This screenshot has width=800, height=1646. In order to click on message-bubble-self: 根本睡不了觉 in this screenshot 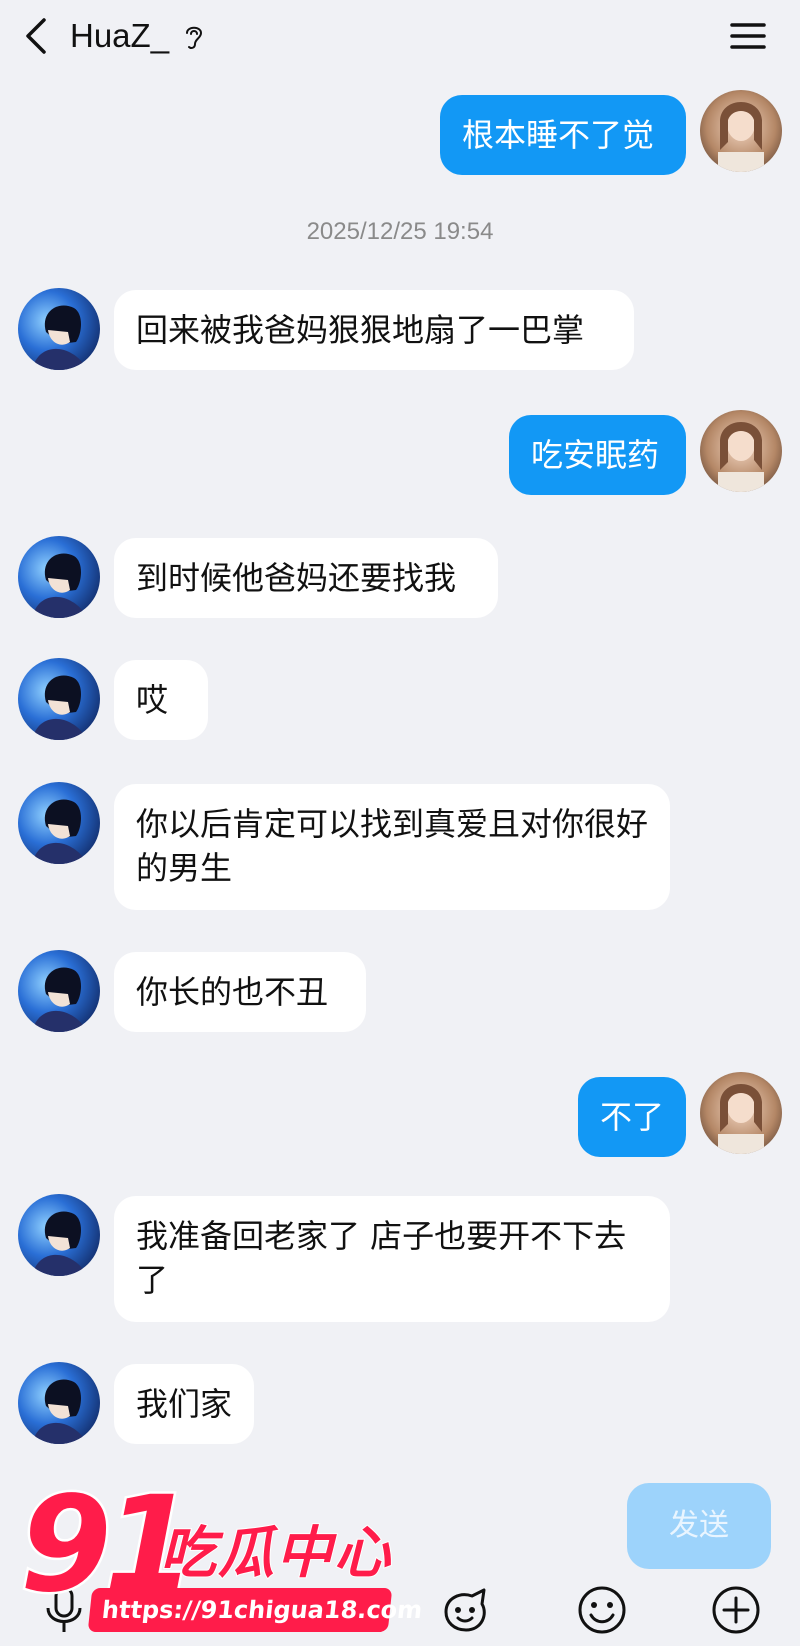, I will do `click(563, 135)`.